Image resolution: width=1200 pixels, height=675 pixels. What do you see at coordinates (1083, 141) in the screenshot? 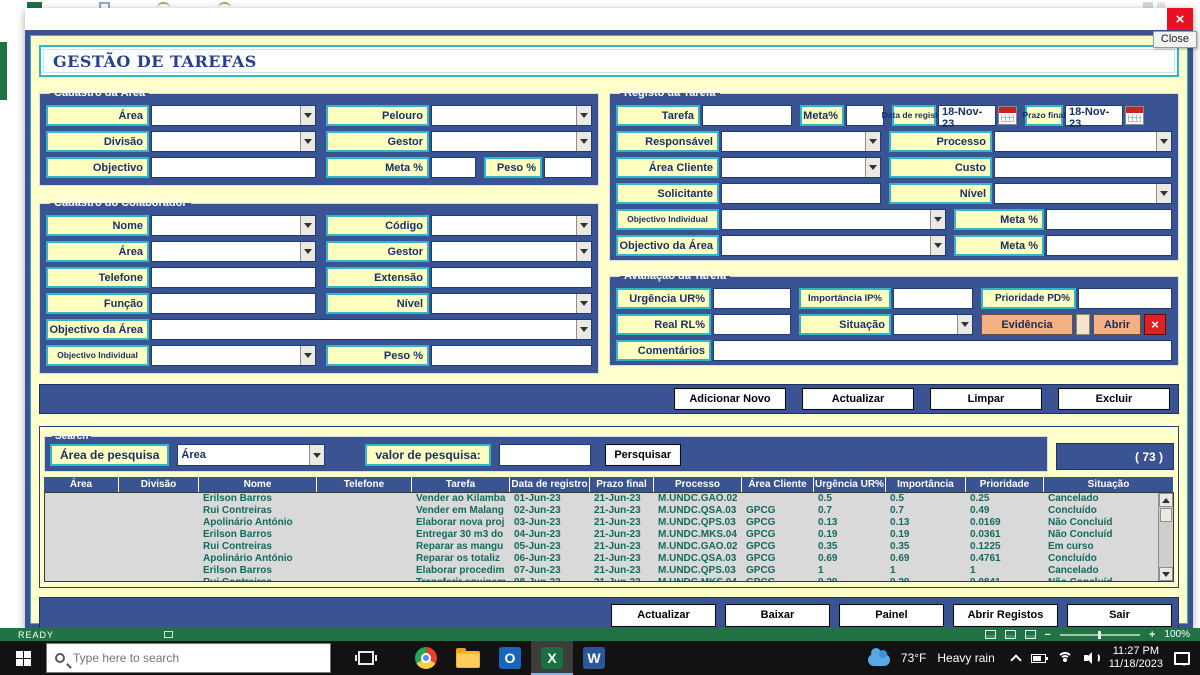
I see `processo-combobox` at bounding box center [1083, 141].